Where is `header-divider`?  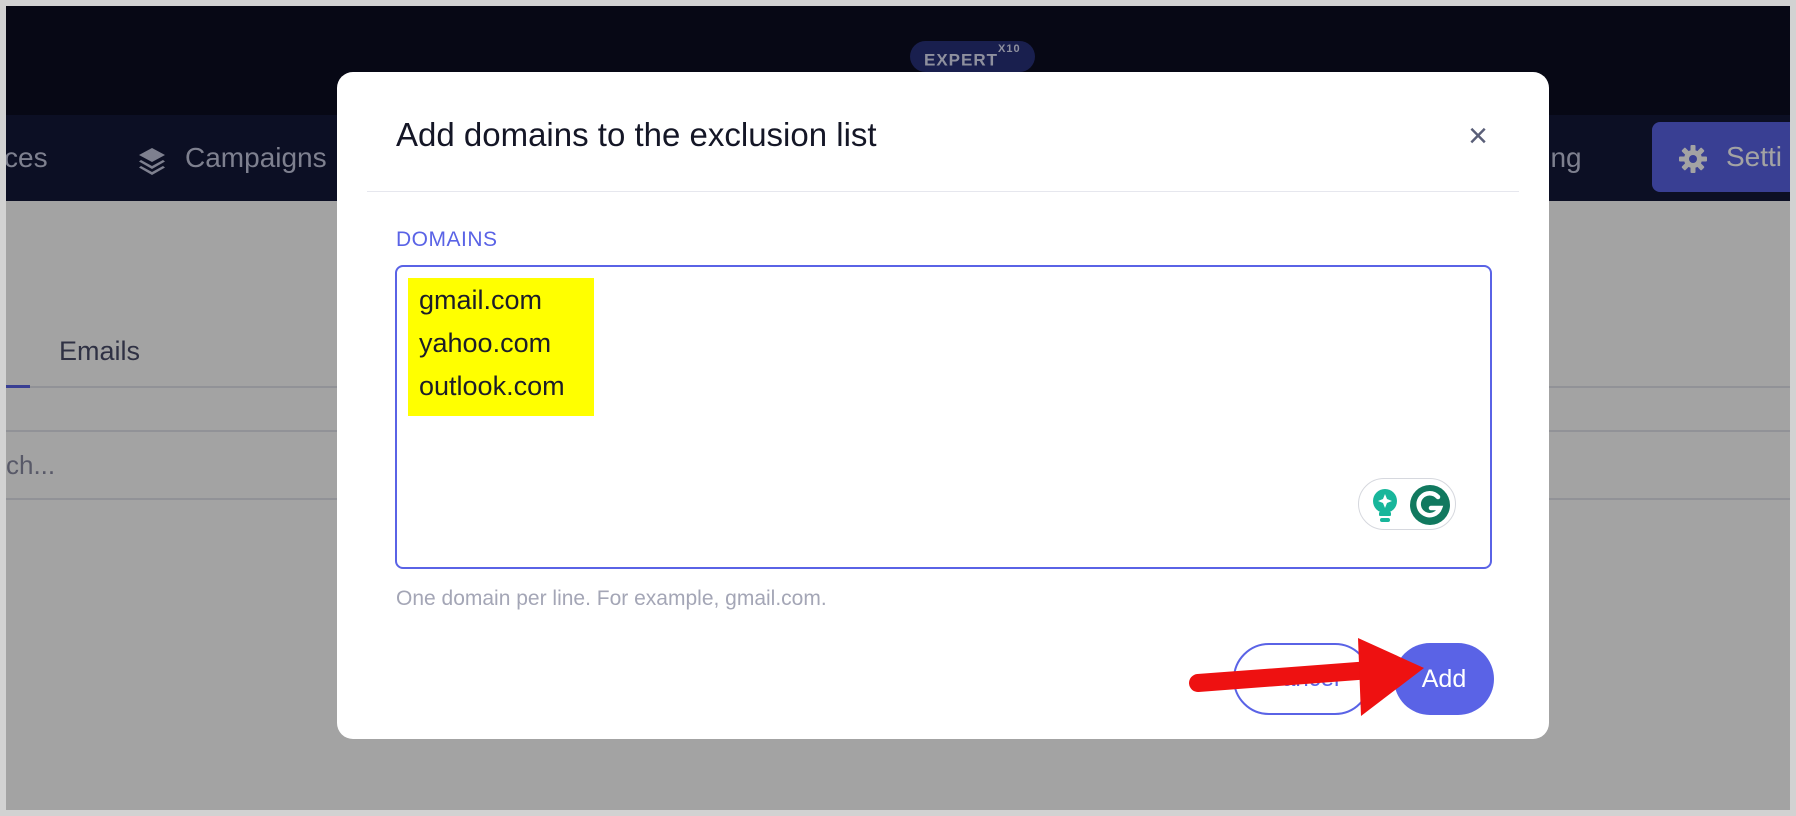 header-divider is located at coordinates (943, 191).